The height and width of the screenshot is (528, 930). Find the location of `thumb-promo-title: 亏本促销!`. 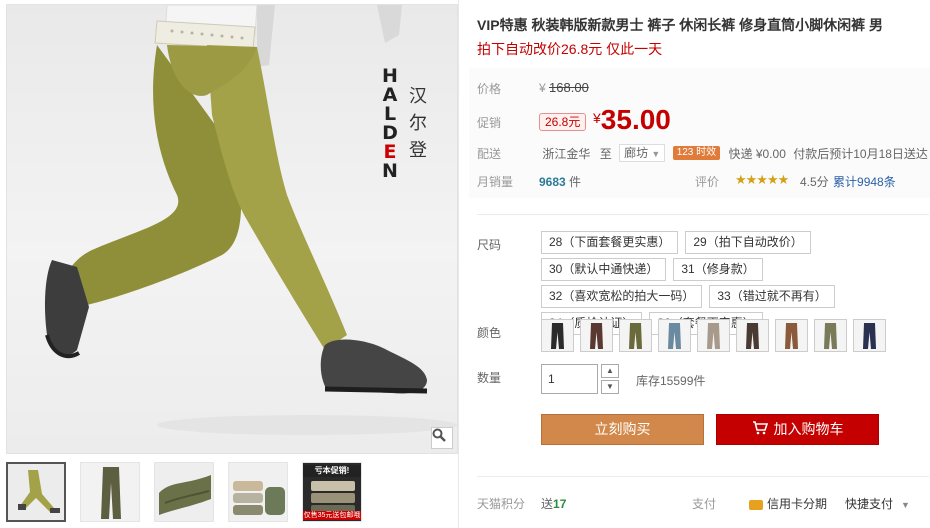

thumb-promo-title: 亏本促销! is located at coordinates (332, 471).